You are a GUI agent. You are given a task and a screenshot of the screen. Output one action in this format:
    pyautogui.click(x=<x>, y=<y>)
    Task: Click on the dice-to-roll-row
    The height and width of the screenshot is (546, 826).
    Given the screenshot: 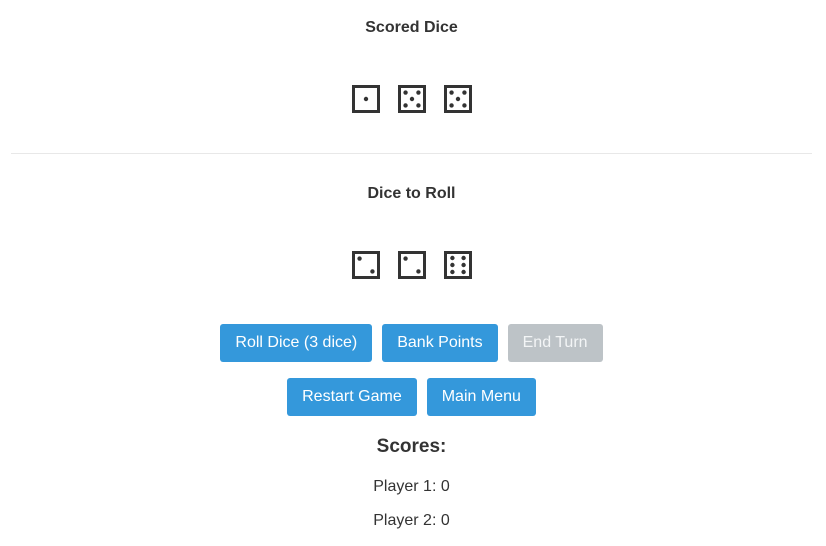 What is the action you would take?
    pyautogui.click(x=411, y=265)
    